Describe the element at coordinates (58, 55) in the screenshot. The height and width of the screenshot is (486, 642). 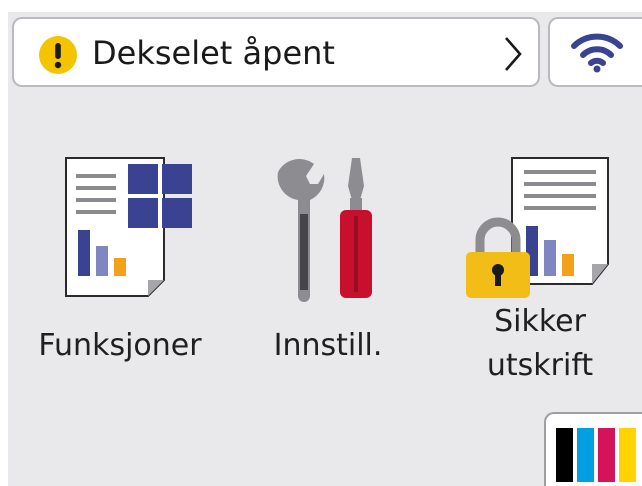
I see `warning-icon` at that location.